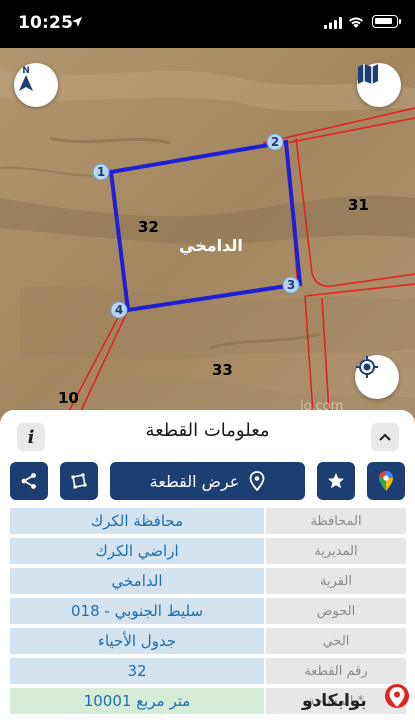  I want to click on detail-row-governorate: محافظة الكرك المحافظة, so click(208, 521).